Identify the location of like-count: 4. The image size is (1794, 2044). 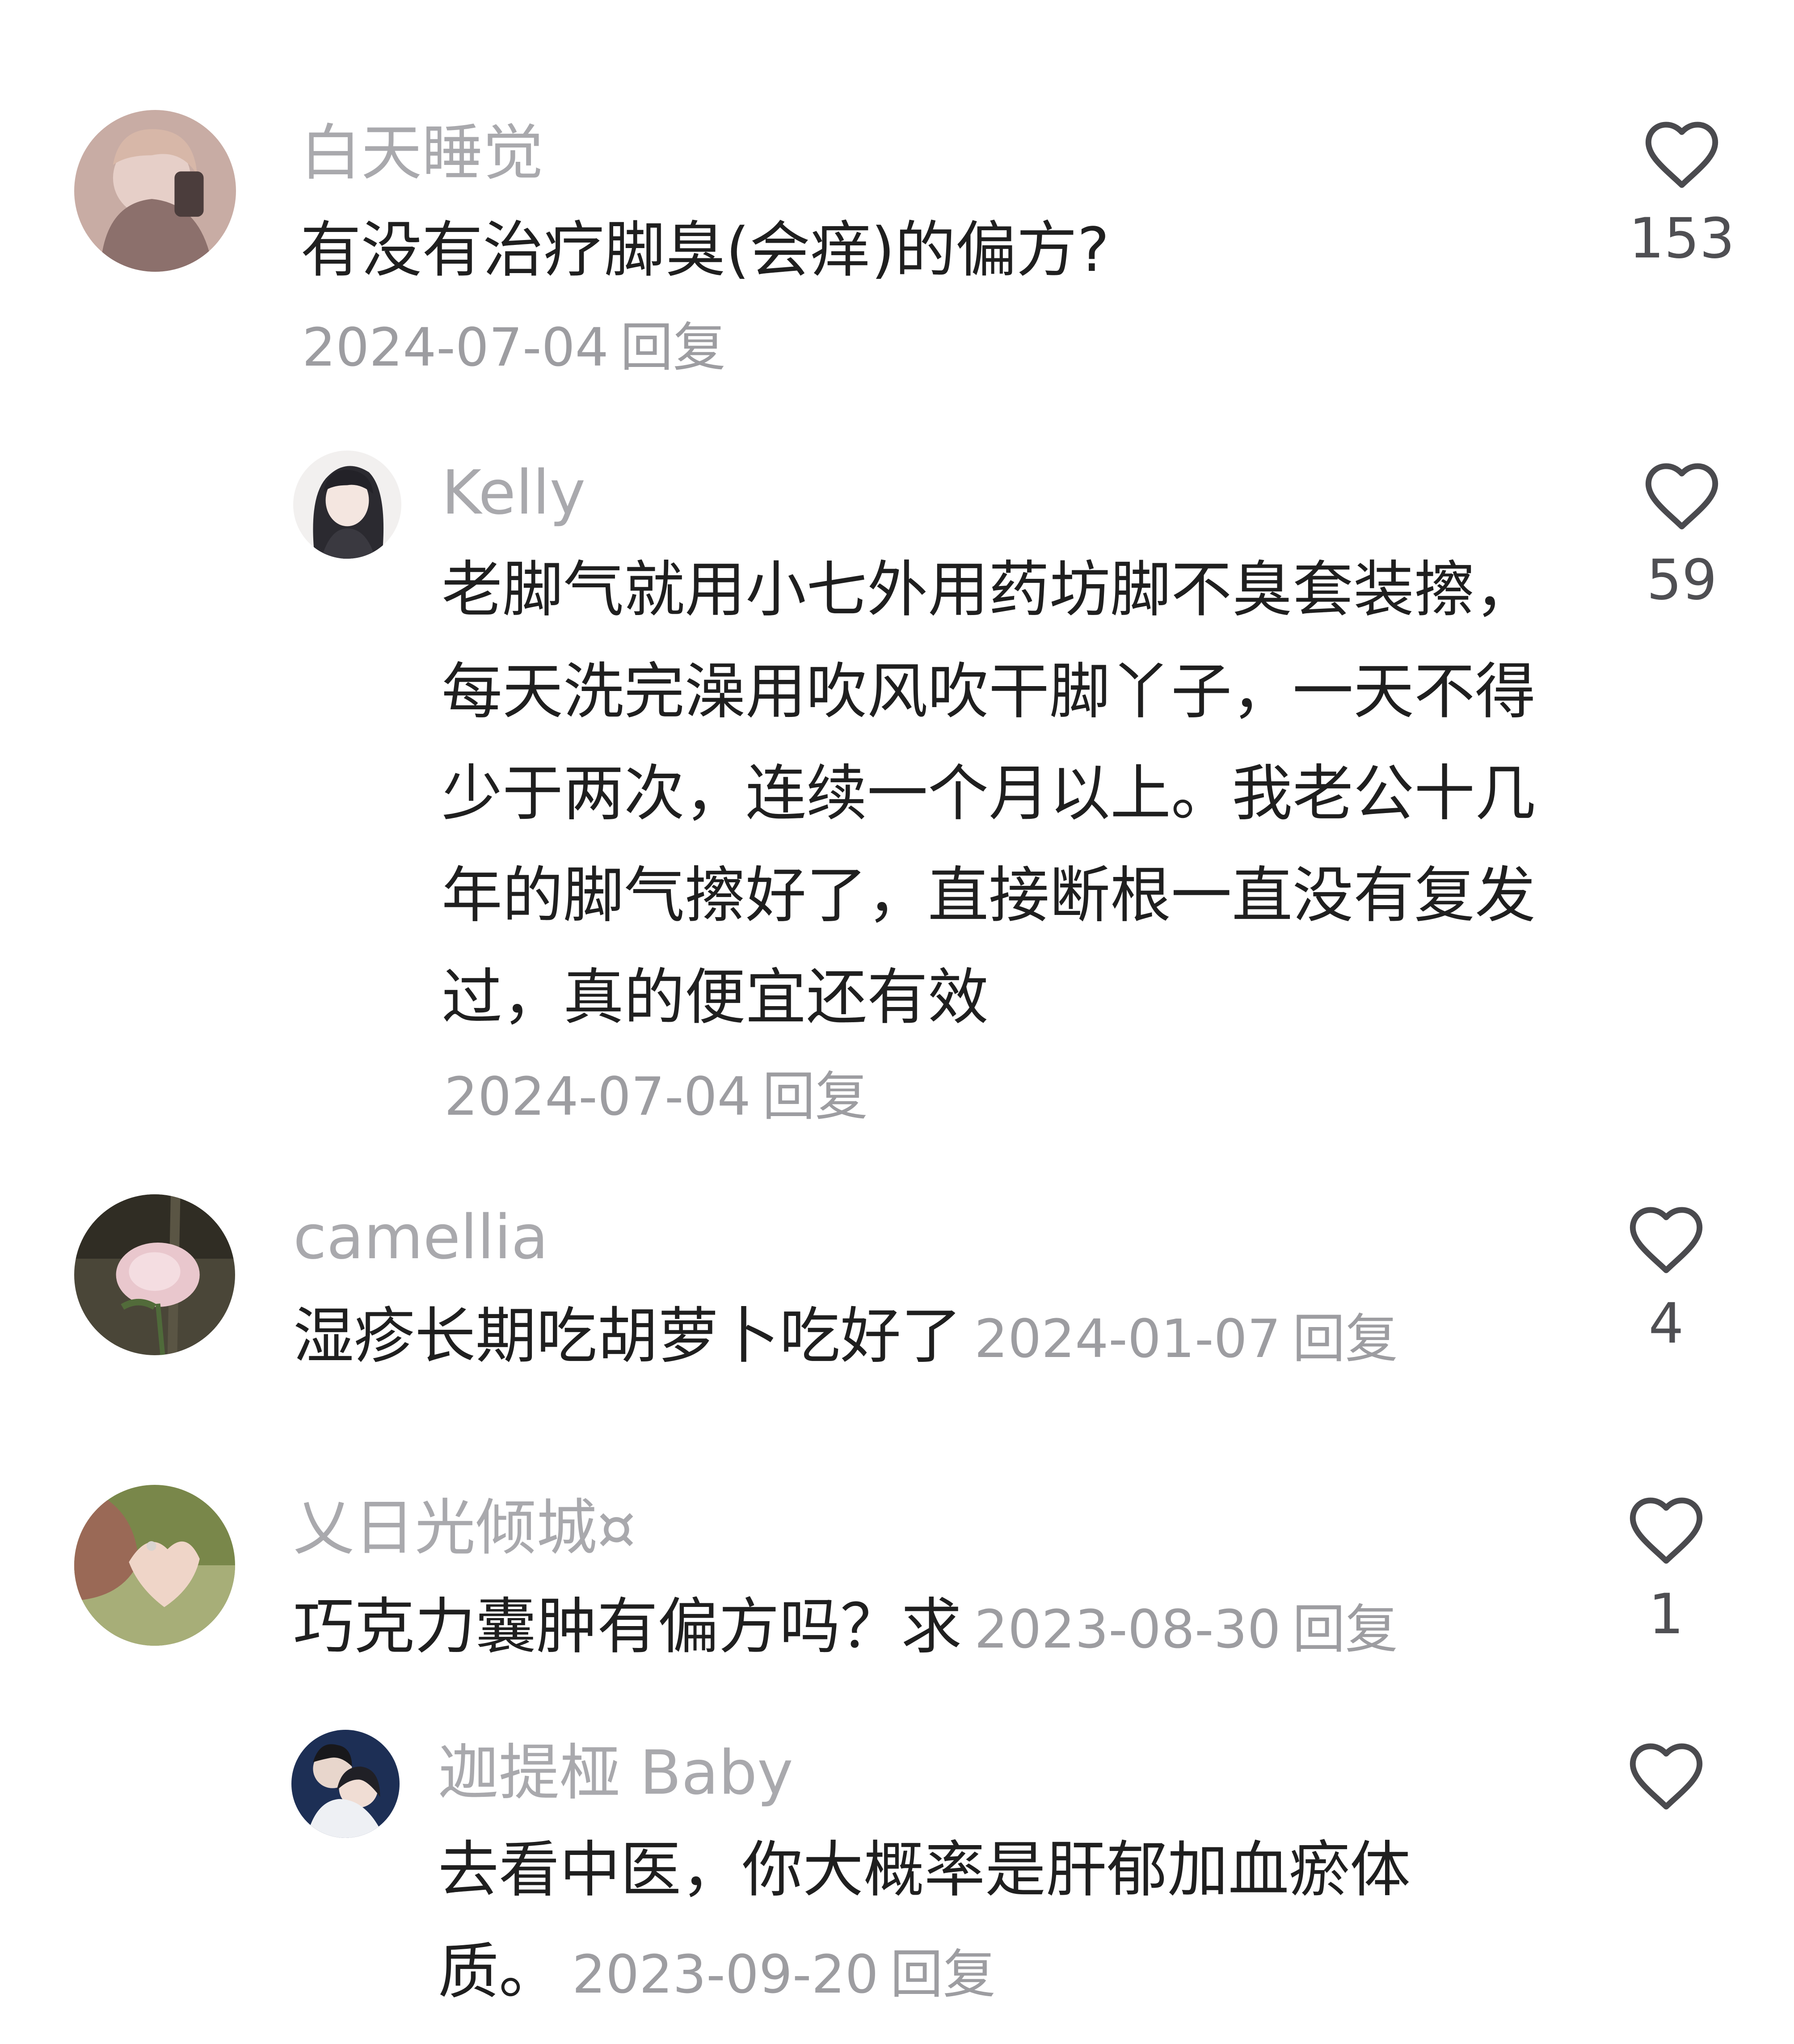
(1666, 1324).